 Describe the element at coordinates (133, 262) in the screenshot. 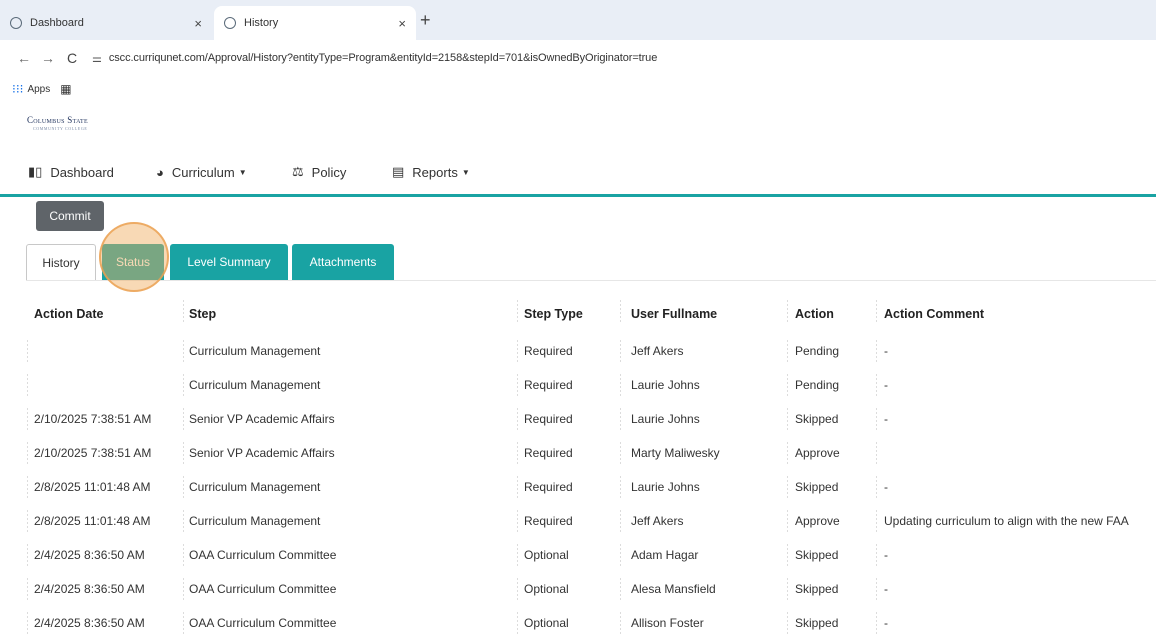

I see `tab-status: Status` at that location.